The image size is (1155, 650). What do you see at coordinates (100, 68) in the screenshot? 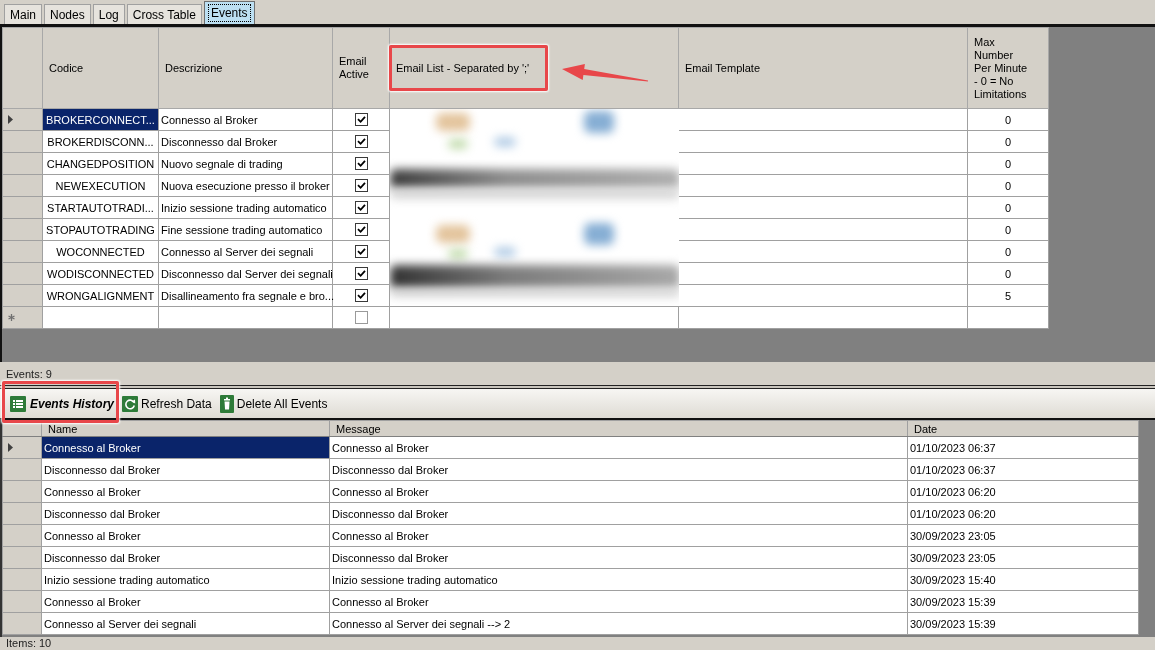
I see `column-header: Codice` at bounding box center [100, 68].